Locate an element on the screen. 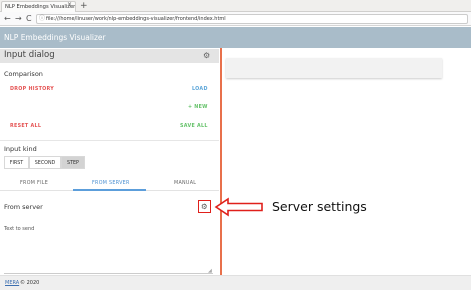 This screenshot has width=471, height=290. annotation-arrow-icon is located at coordinates (238, 207).